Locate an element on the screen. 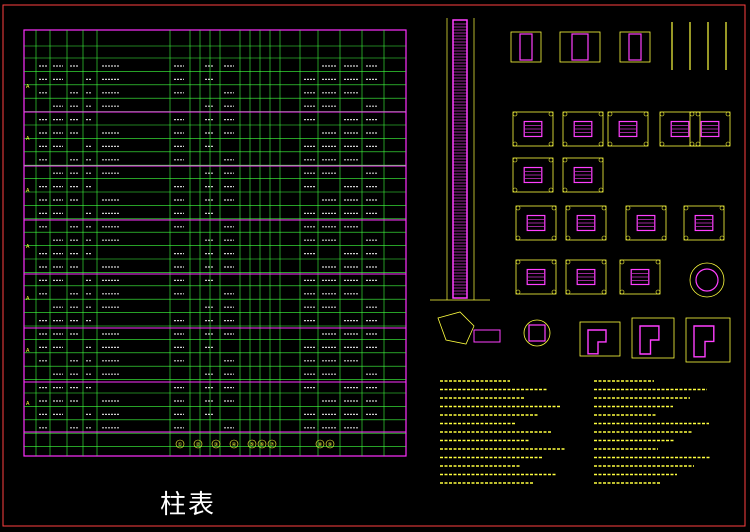 The width and height of the screenshot is (750, 532). table-bottom-label: ④ is located at coordinates (234, 444).